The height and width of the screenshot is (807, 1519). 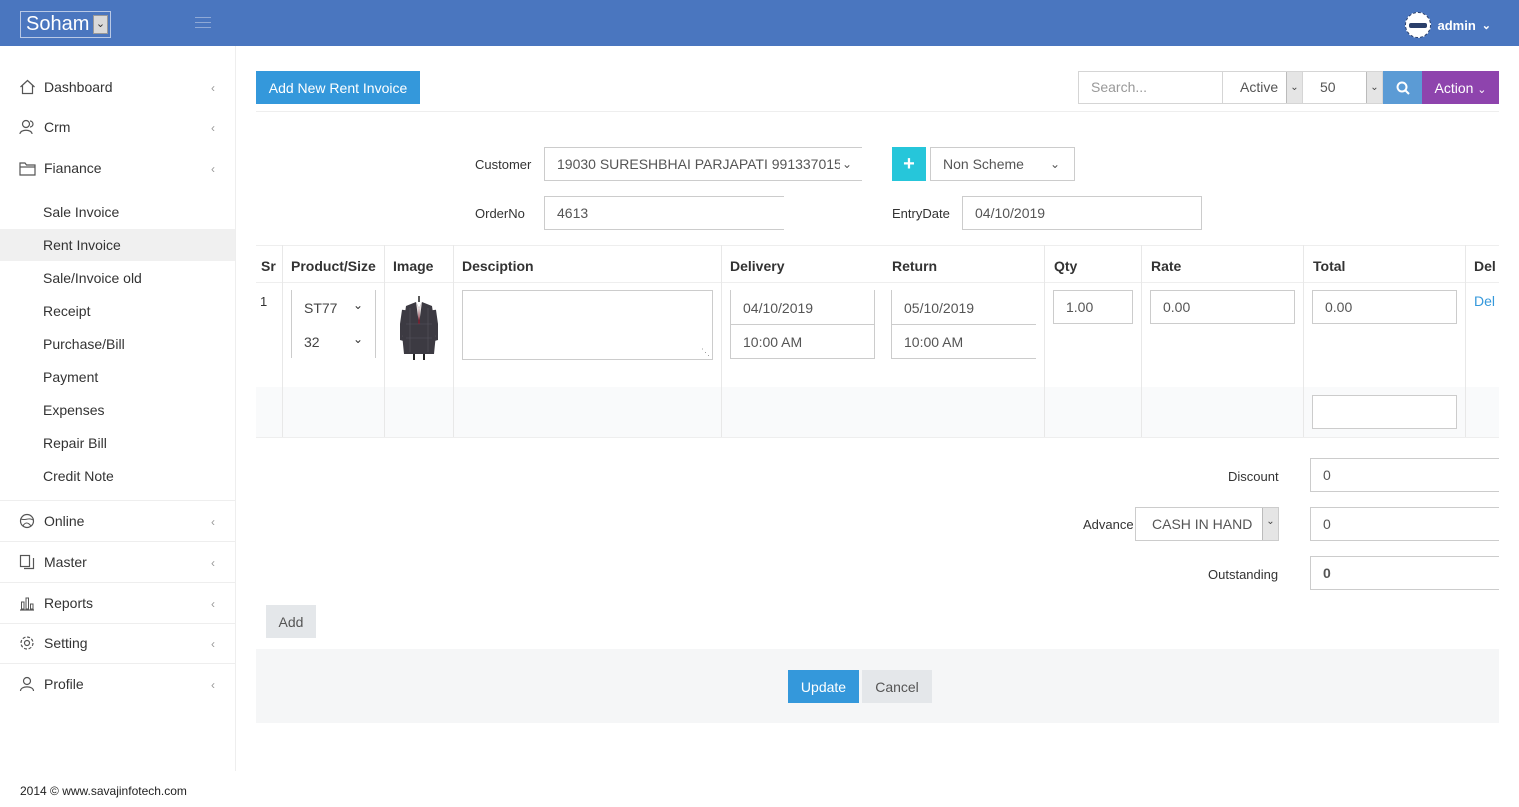 What do you see at coordinates (757, 266) in the screenshot?
I see `column-header-delivery: Delivery` at bounding box center [757, 266].